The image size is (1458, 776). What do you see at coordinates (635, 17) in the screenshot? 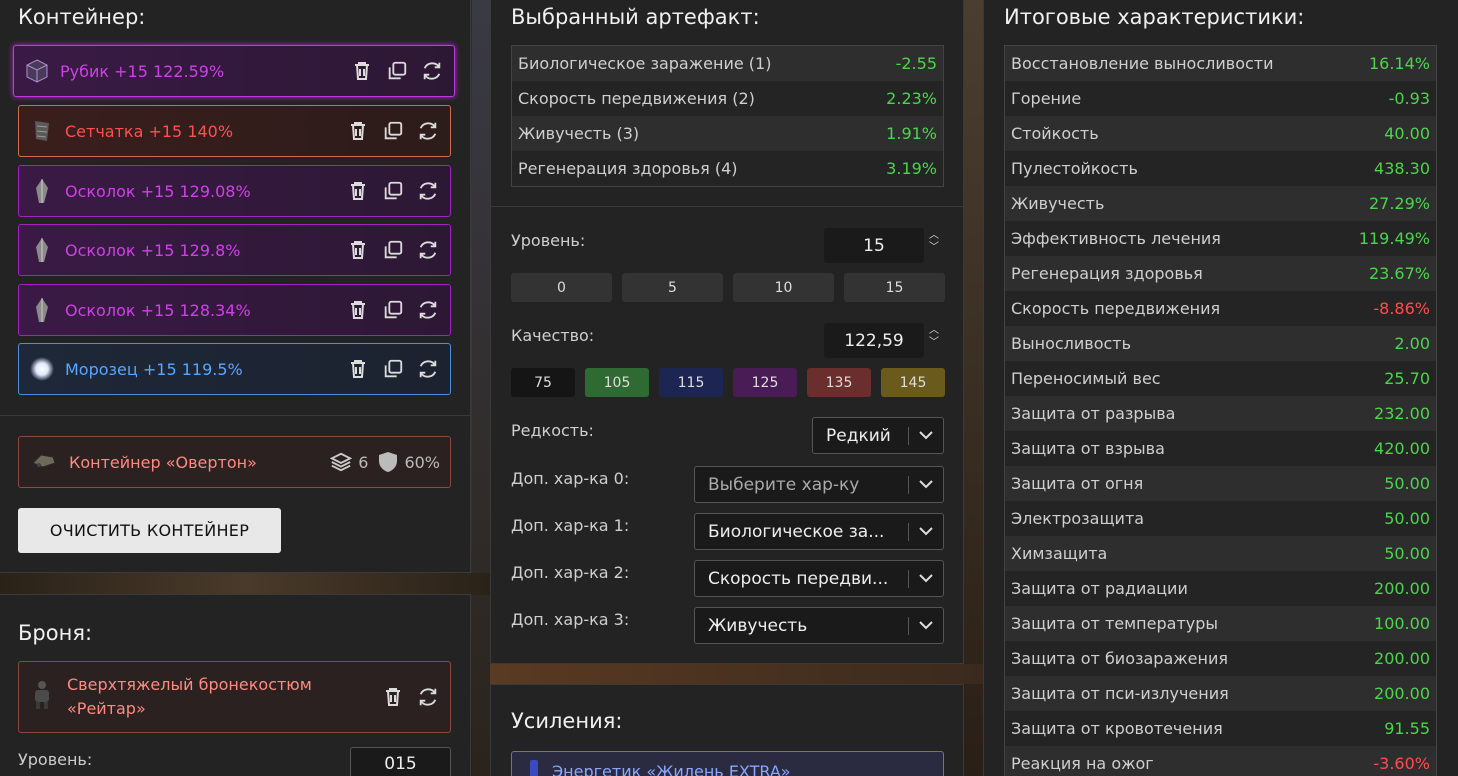
I see `selected-title: Выбранный артефакт:` at bounding box center [635, 17].